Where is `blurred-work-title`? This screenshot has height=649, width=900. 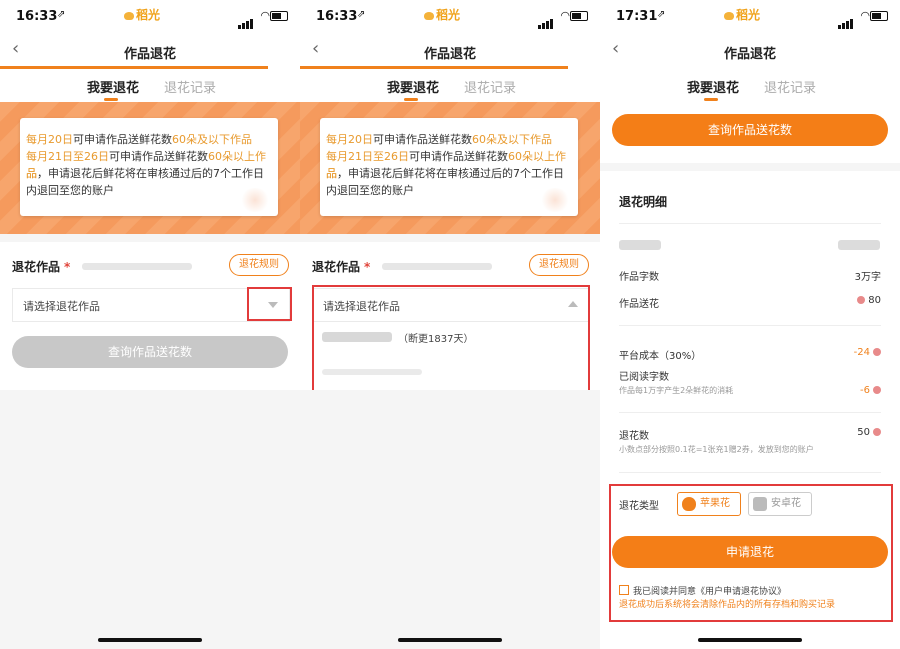 blurred-work-title is located at coordinates (640, 245).